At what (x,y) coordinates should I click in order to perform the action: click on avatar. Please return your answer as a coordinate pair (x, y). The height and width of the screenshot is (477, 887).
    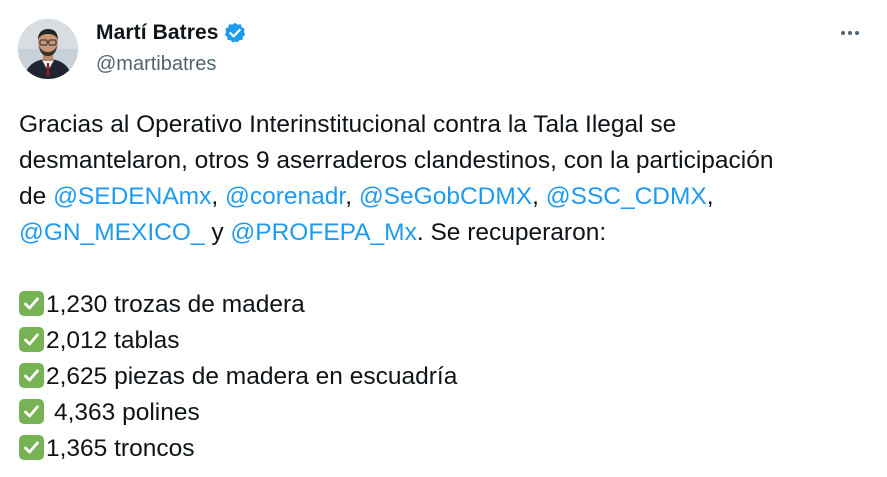
    Looking at the image, I should click on (48, 49).